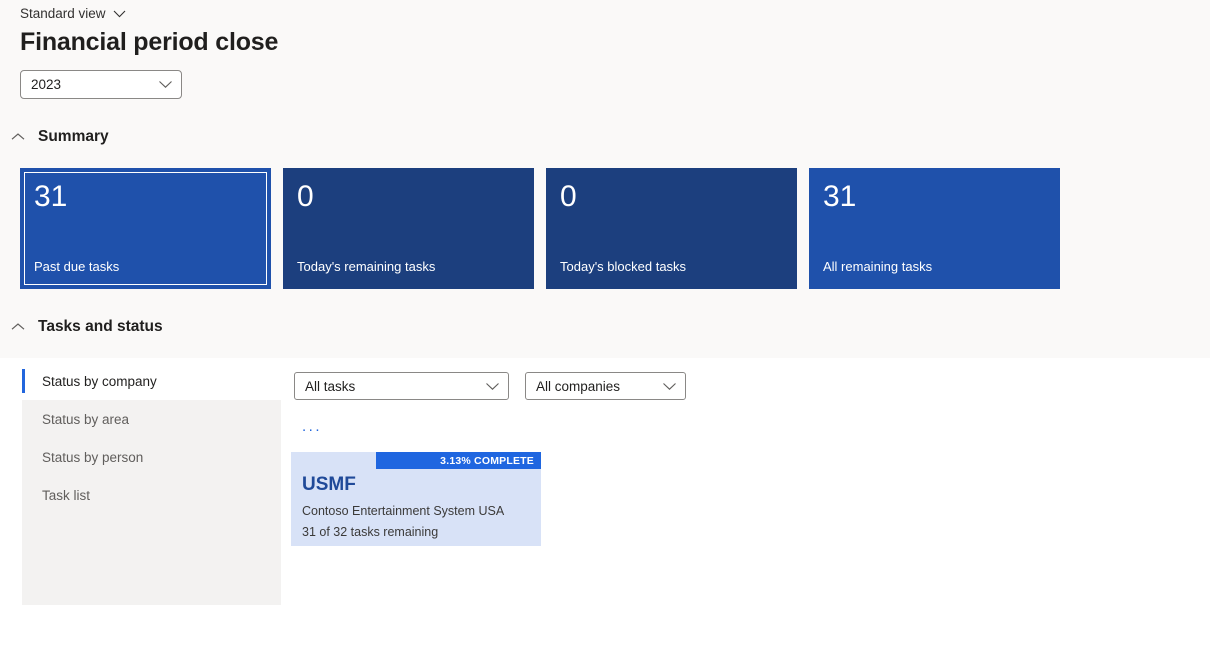 This screenshot has height=648, width=1210. What do you see at coordinates (63, 13) in the screenshot?
I see `view-selector-label: Standard view` at bounding box center [63, 13].